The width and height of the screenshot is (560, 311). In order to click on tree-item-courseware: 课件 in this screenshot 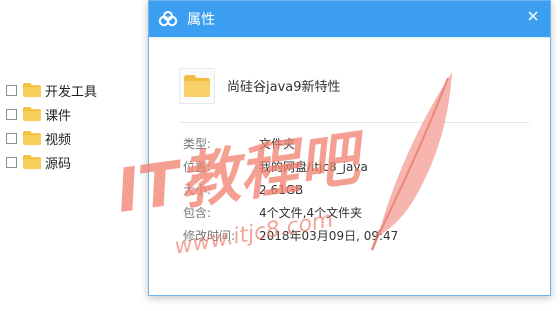, I will do `click(50, 114)`.